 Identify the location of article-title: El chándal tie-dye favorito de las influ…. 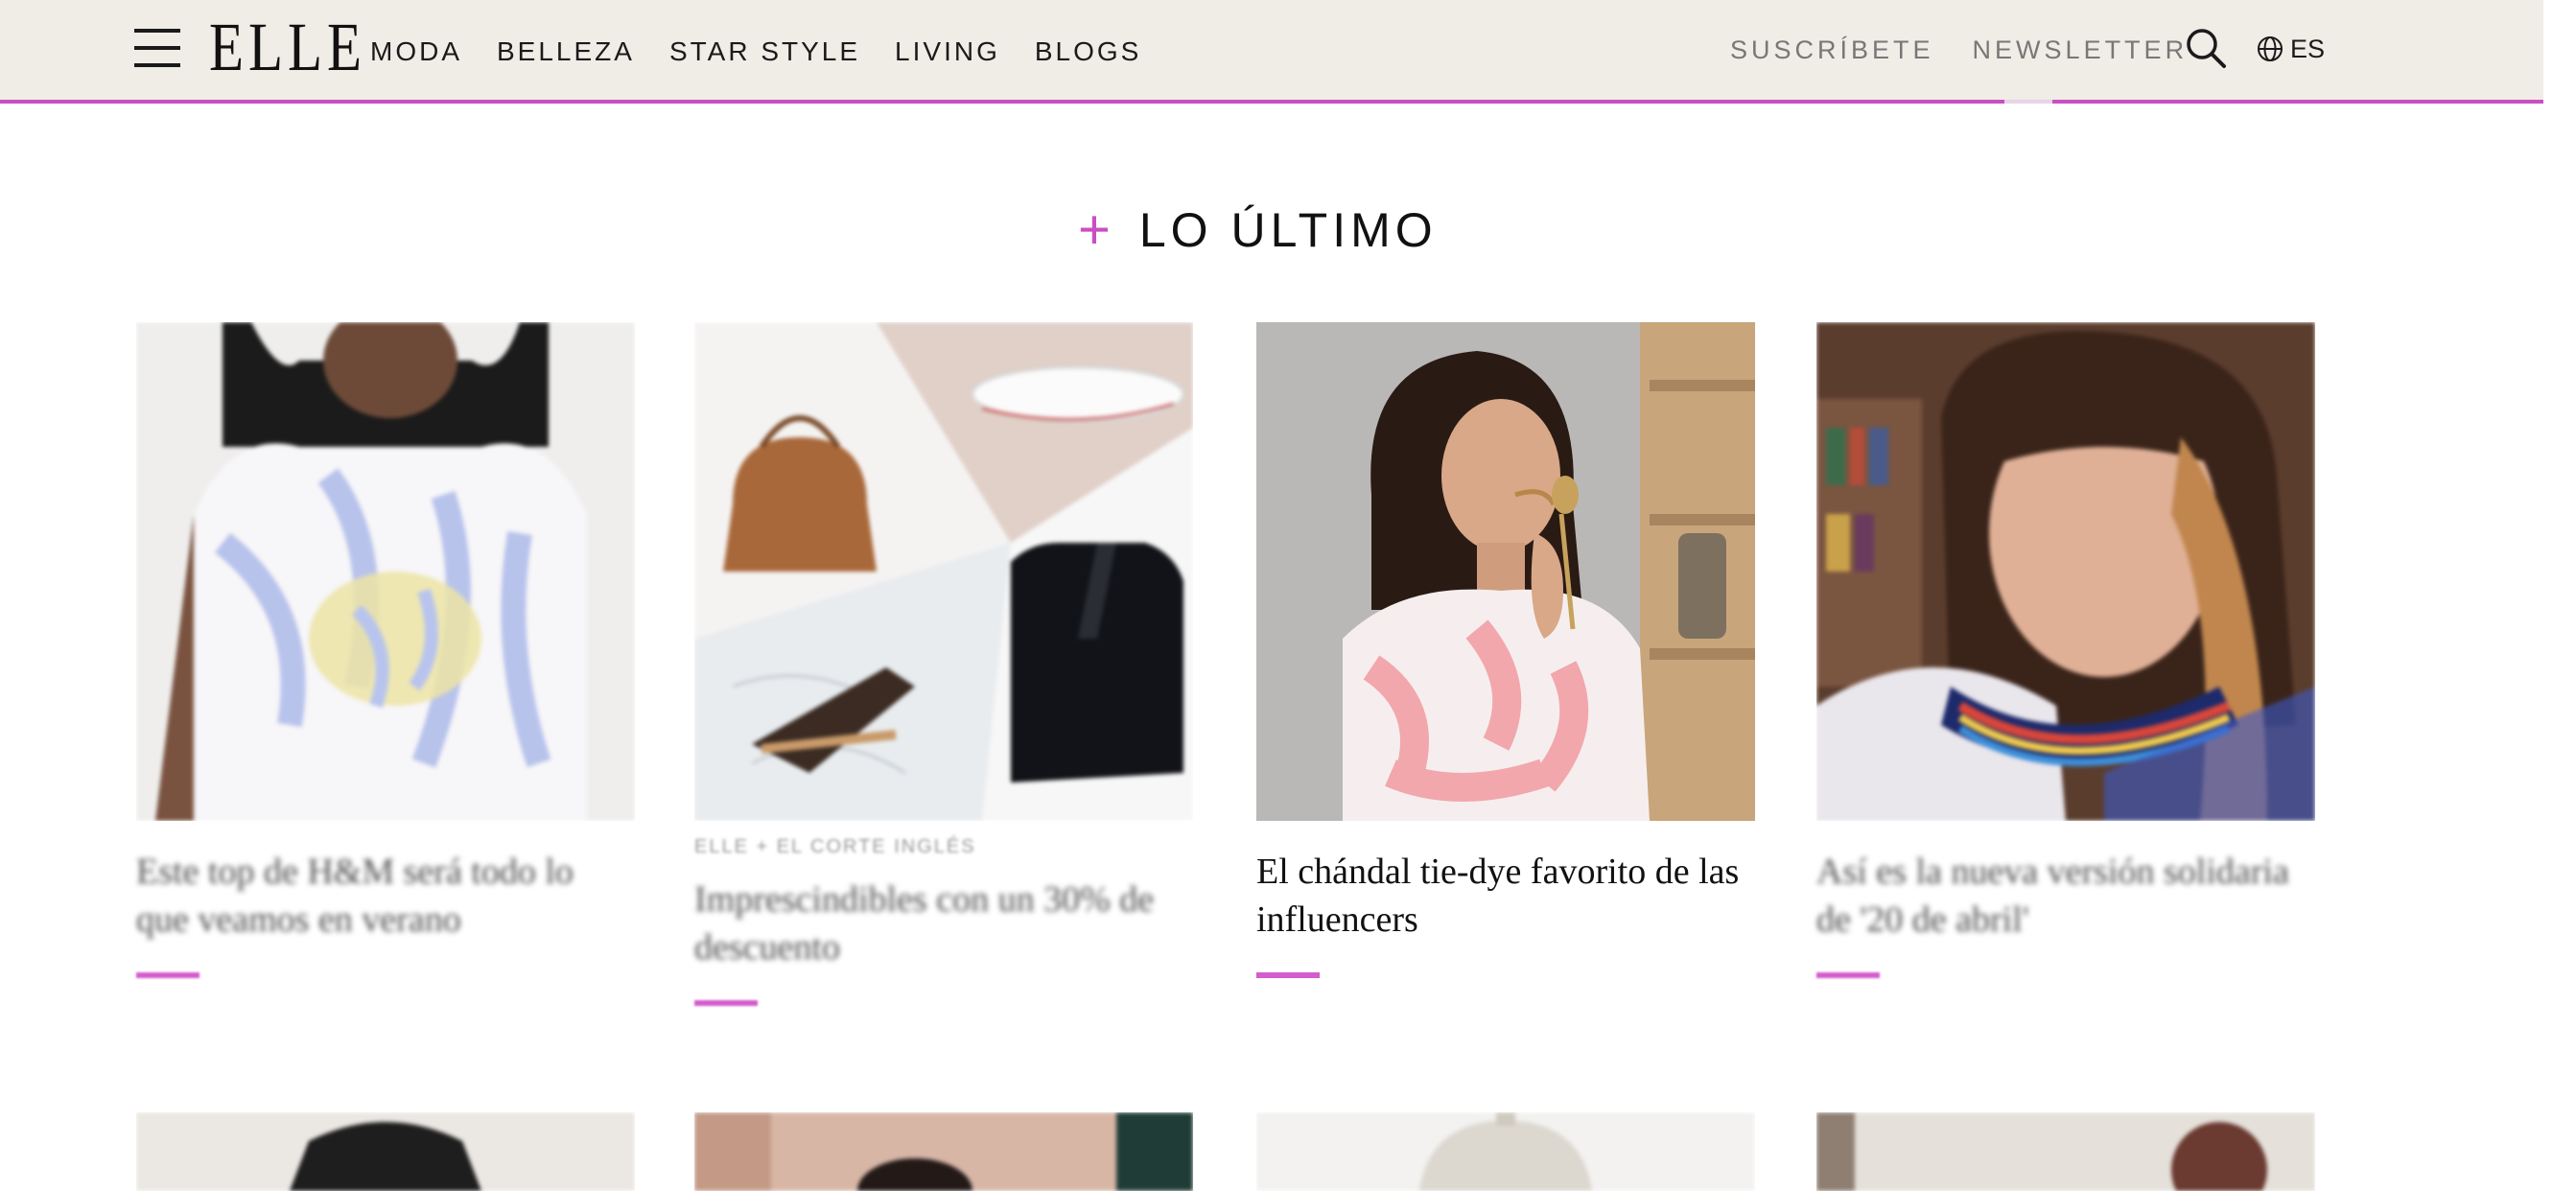
(1505, 896).